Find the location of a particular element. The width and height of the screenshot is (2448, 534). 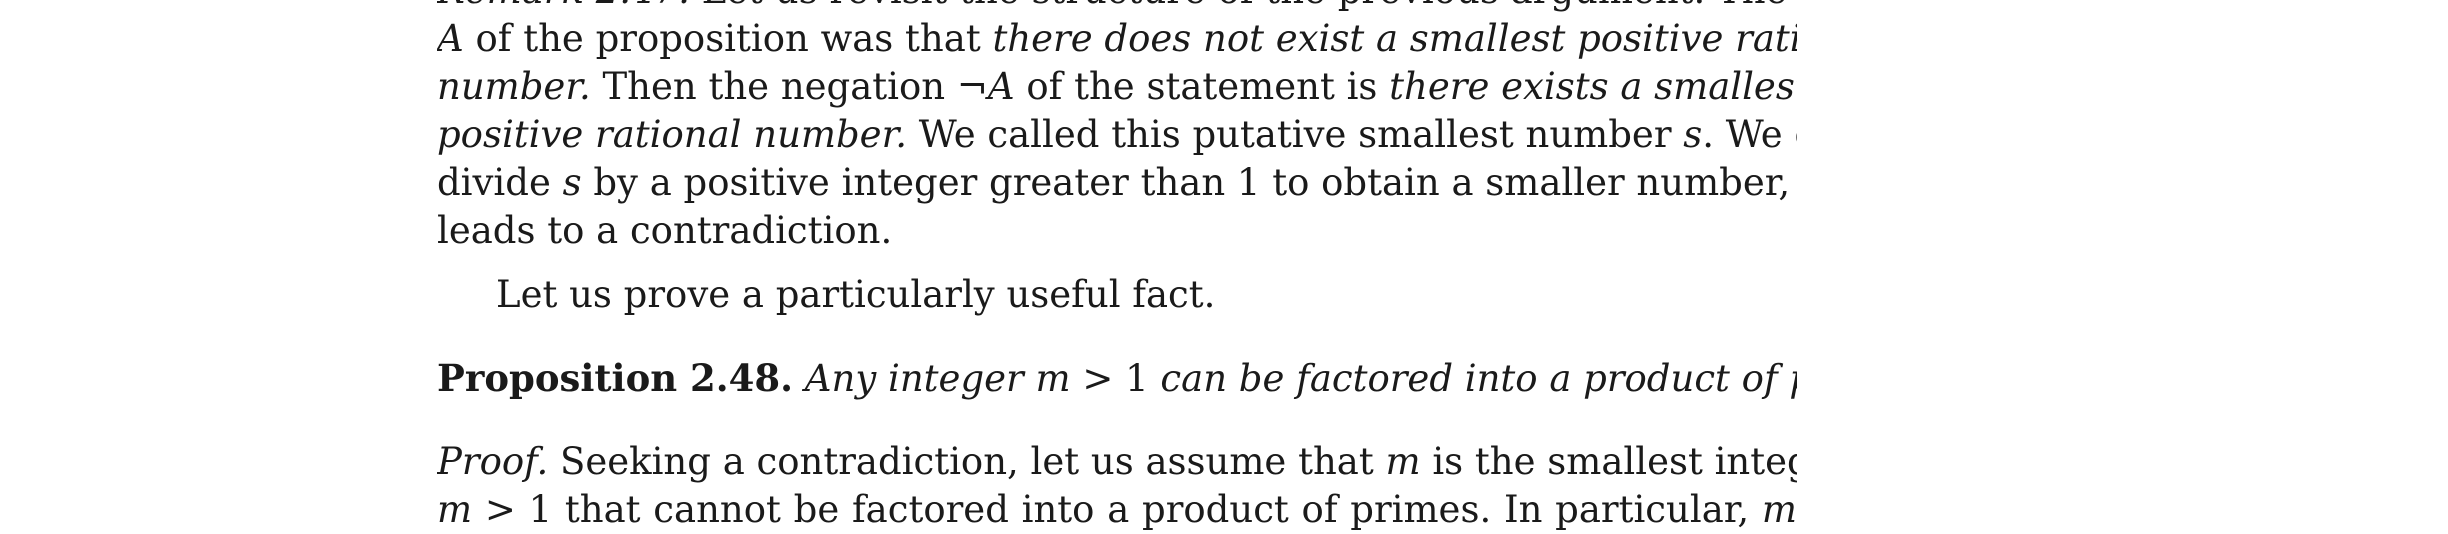

intro-paragraph: Let us prove a particularly useful fact. is located at coordinates (1117, 295).